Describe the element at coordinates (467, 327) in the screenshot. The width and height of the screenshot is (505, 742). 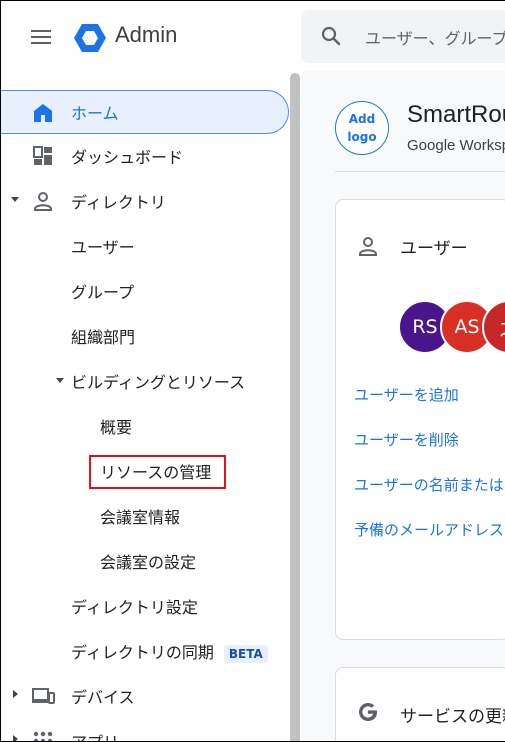
I see `avatar-initials: AS` at that location.